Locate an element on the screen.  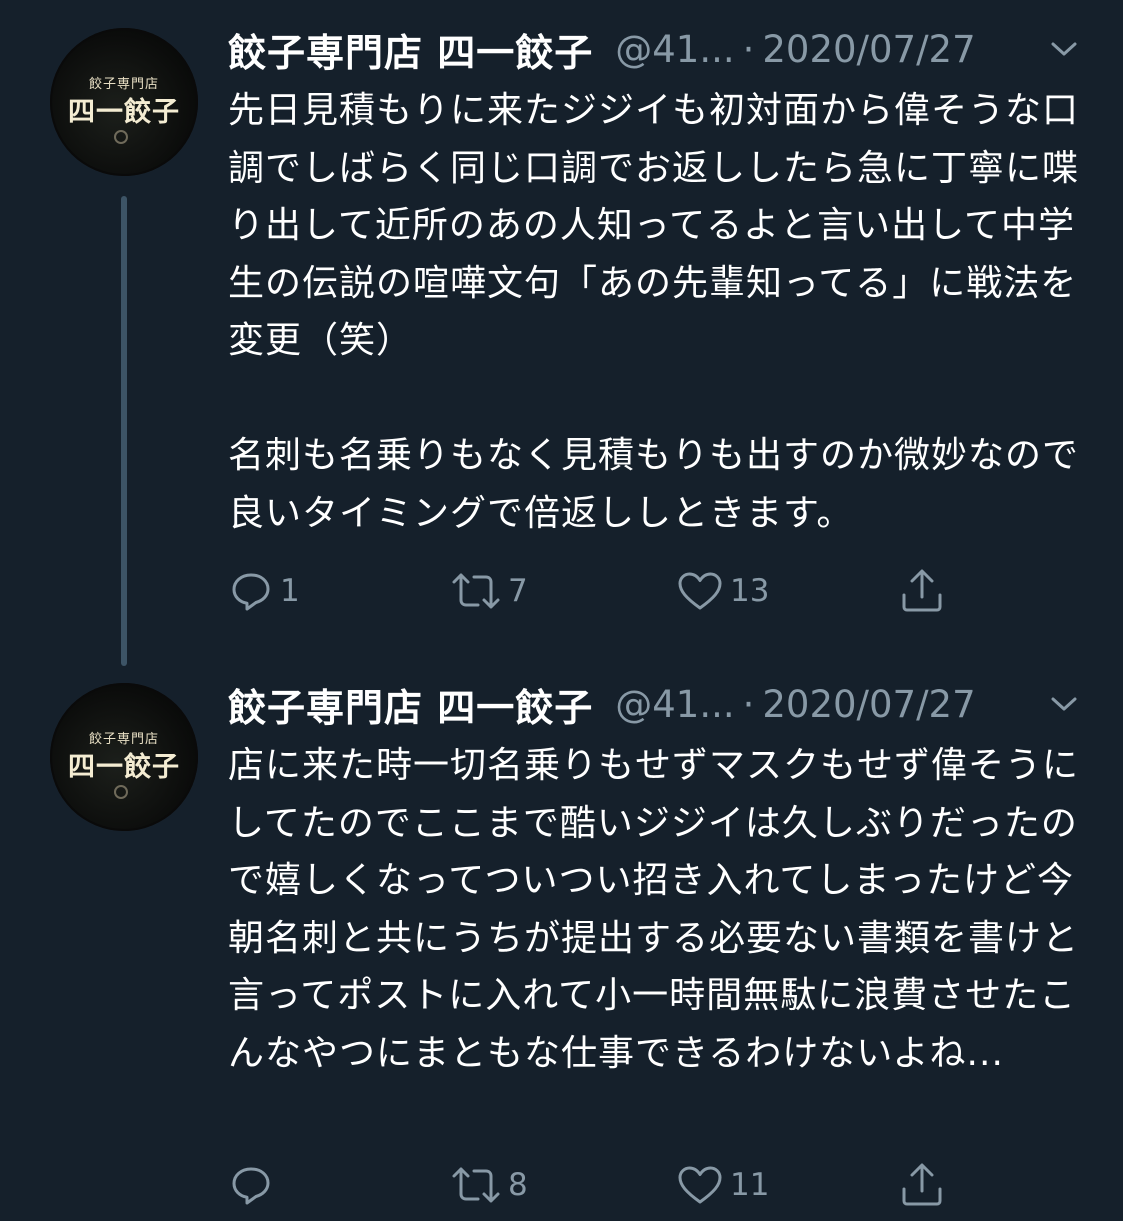
like-button: 11 is located at coordinates (722, 1185).